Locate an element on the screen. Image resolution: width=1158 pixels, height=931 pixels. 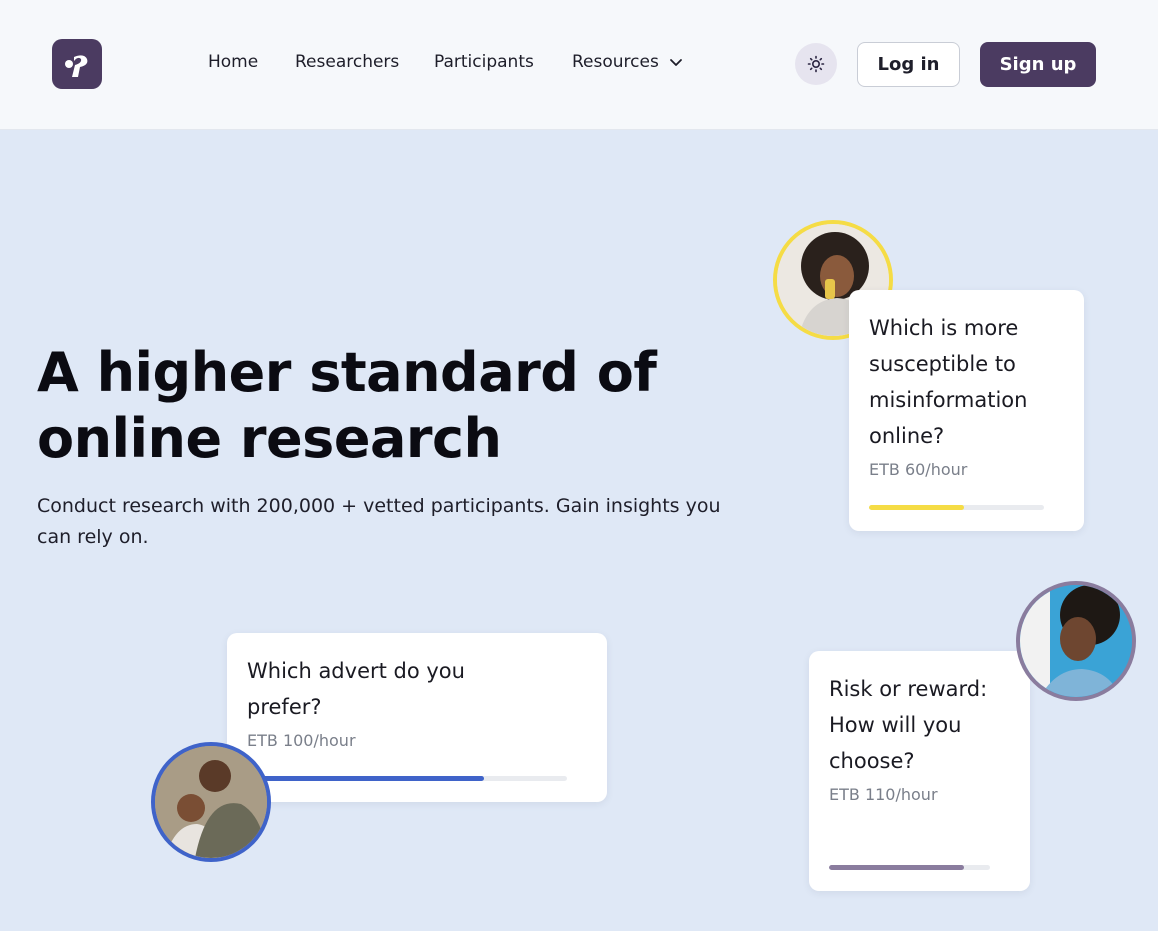
nav-participants: Participants is located at coordinates (484, 62).